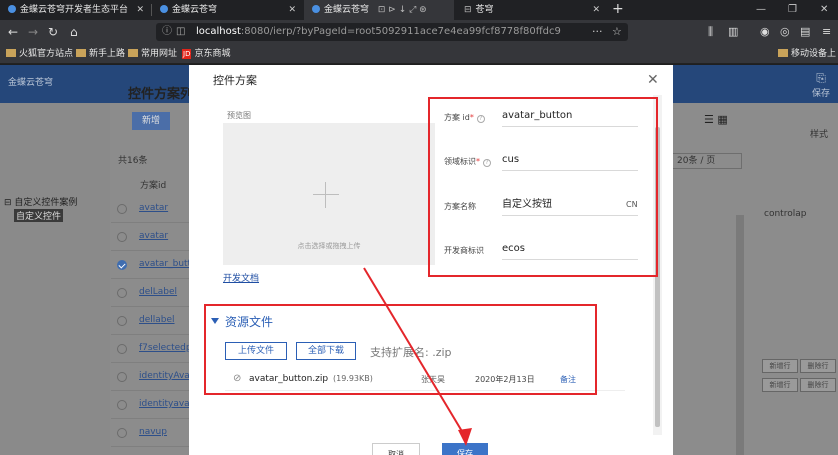 The width and height of the screenshot is (838, 455). What do you see at coordinates (215, 321) in the screenshot?
I see `collapse-triangle-icon` at bounding box center [215, 321].